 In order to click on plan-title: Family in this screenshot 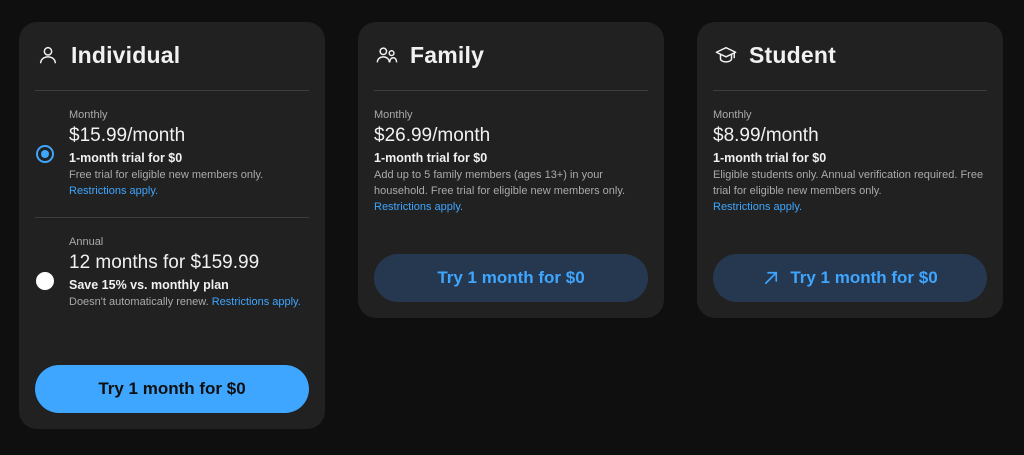, I will do `click(447, 54)`.